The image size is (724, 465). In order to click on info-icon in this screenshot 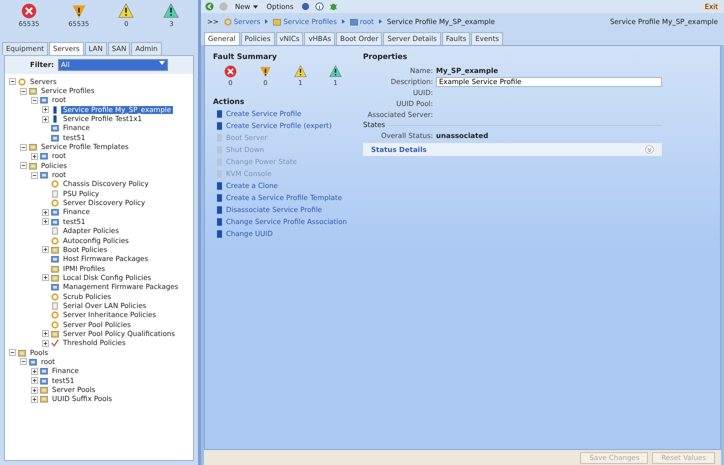, I will do `click(319, 6)`.